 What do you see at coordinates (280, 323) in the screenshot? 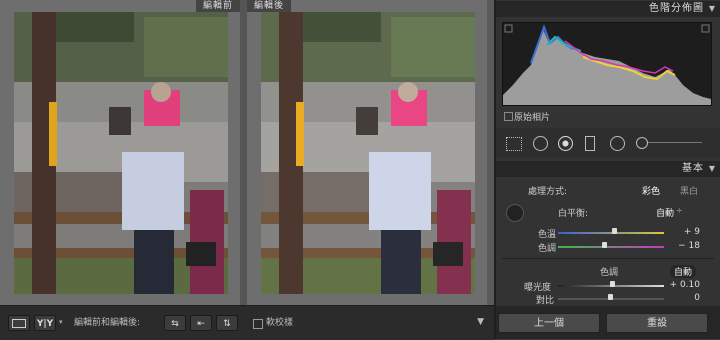
I see `soft-proof-label: 軟校樣` at bounding box center [280, 323].